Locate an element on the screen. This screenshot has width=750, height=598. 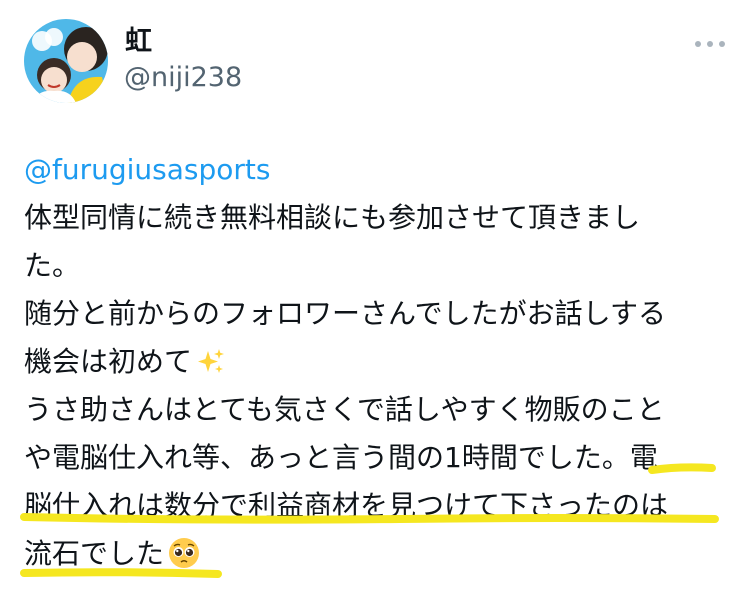
tweet-line: た。 is located at coordinates (52, 265).